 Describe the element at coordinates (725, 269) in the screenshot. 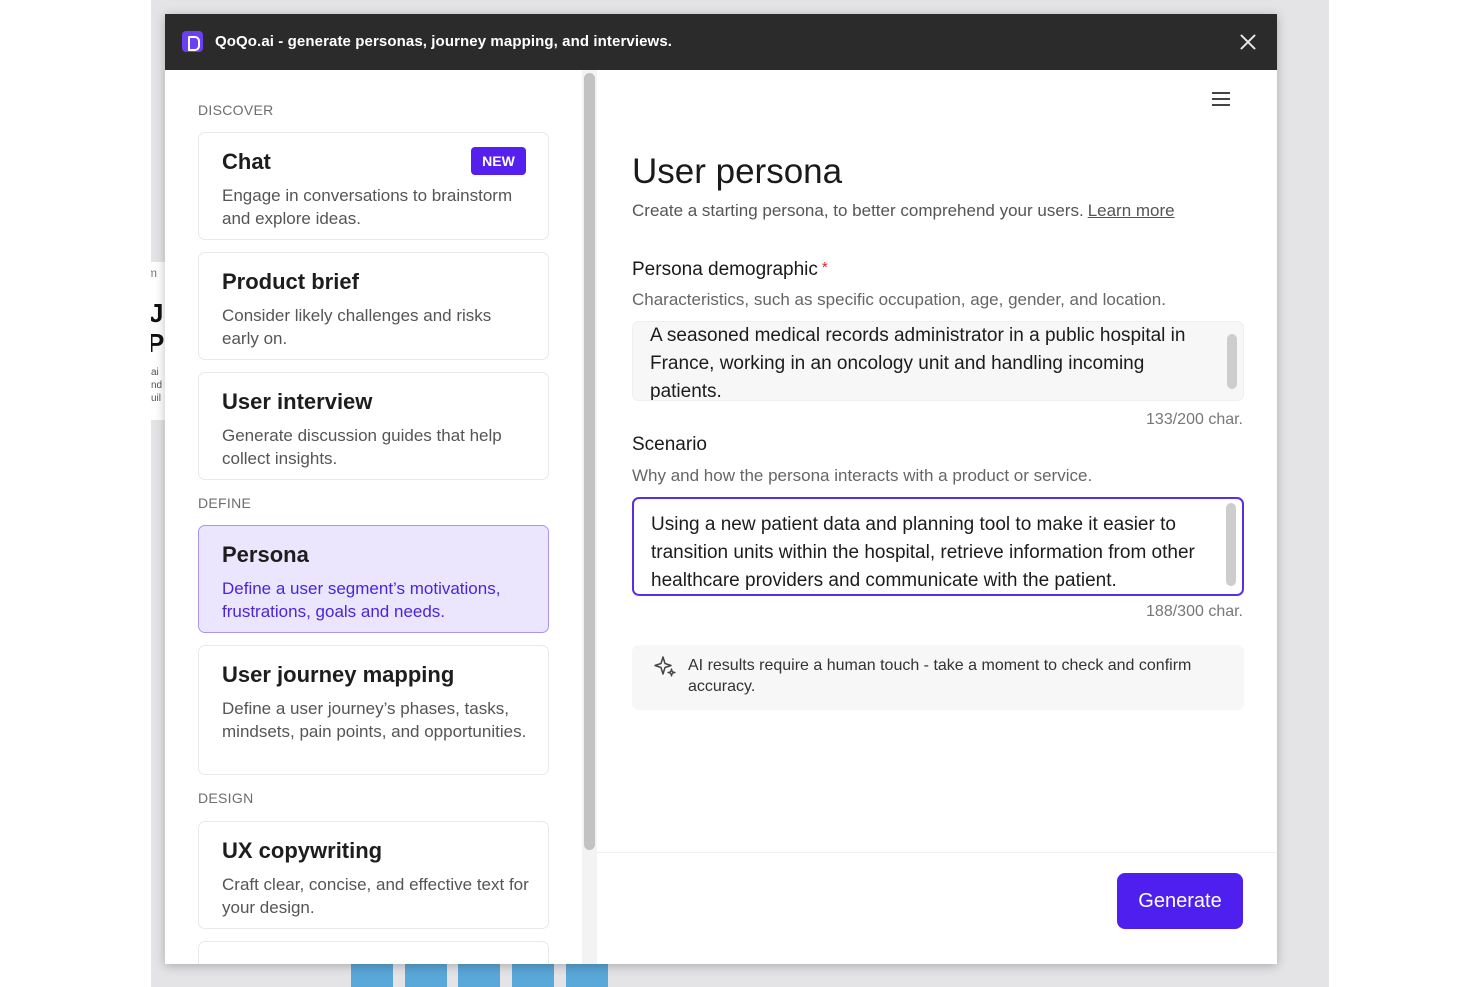

I see `demographic-label-text: Persona demographic` at that location.